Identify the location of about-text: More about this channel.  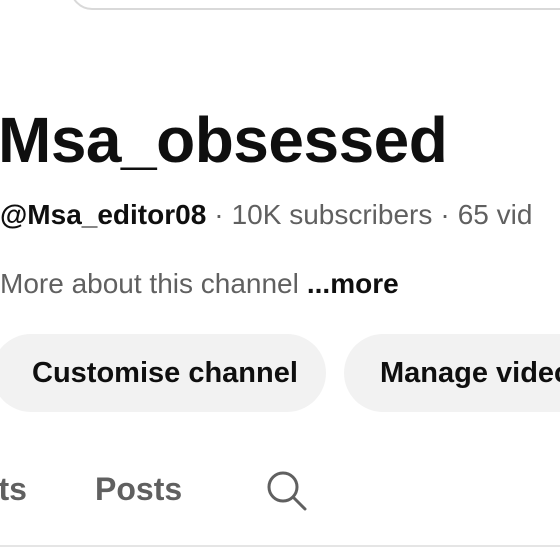
(149, 283).